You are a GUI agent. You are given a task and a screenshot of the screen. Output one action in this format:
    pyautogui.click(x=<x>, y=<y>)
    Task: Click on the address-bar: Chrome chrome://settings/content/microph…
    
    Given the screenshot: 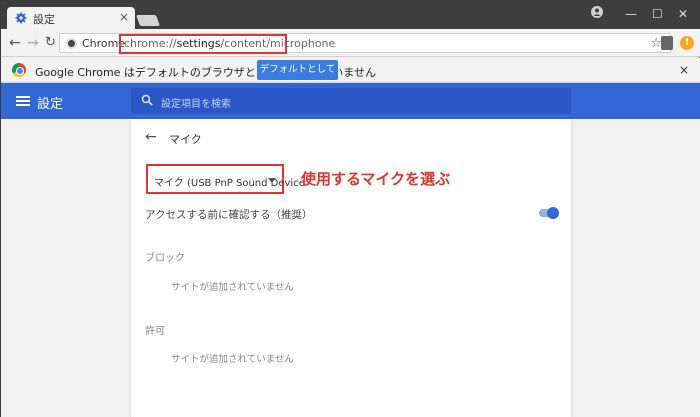 What is the action you would take?
    pyautogui.click(x=365, y=43)
    